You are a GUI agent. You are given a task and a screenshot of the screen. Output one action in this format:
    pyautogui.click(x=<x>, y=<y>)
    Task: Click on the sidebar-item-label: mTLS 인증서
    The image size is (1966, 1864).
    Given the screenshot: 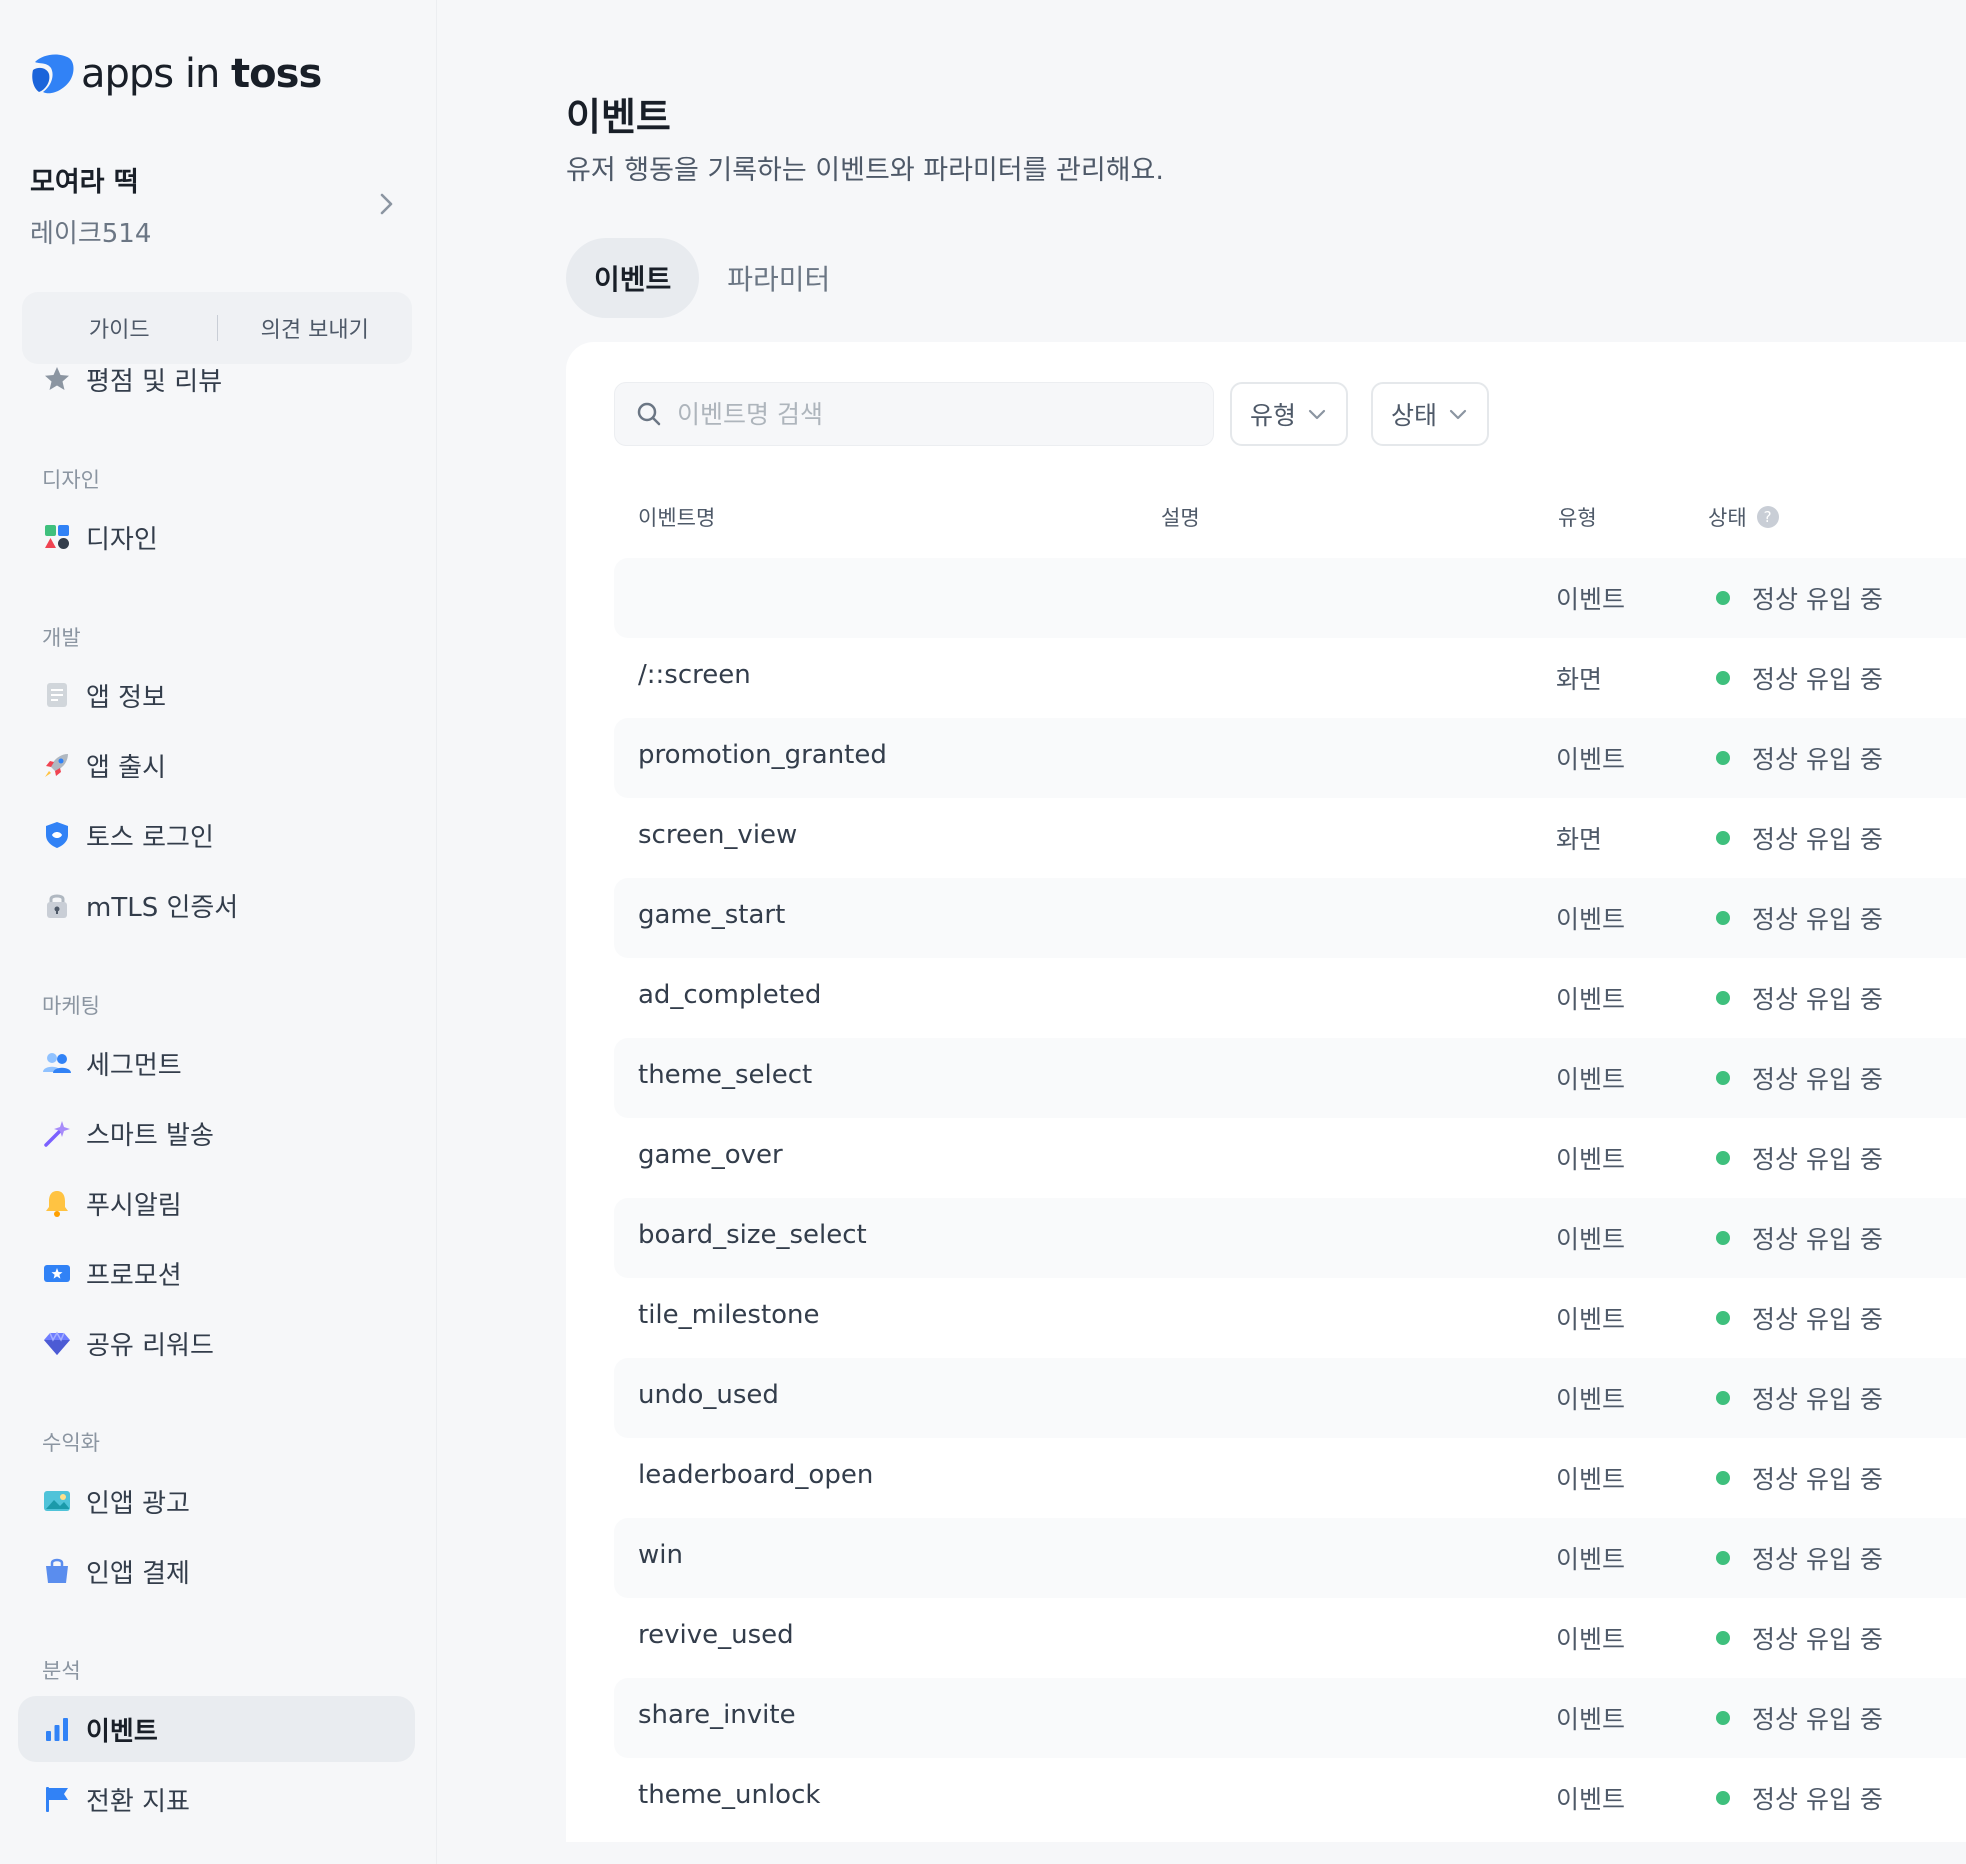 What is the action you would take?
    pyautogui.click(x=162, y=907)
    